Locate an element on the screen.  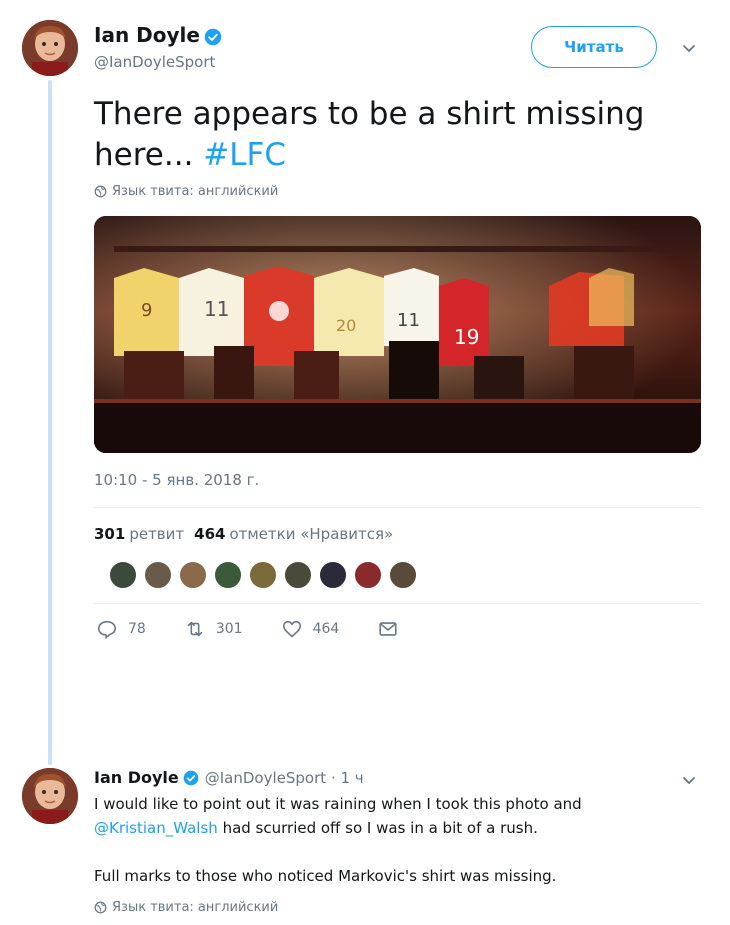
reply-action: 78 is located at coordinates (121, 629).